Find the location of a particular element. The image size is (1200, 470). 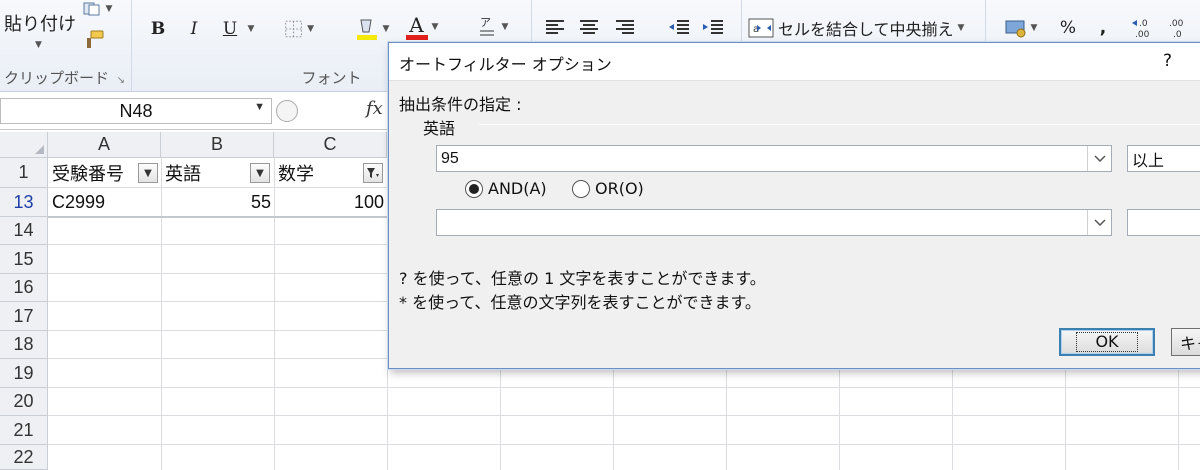

column-header-a: A is located at coordinates (104, 145).